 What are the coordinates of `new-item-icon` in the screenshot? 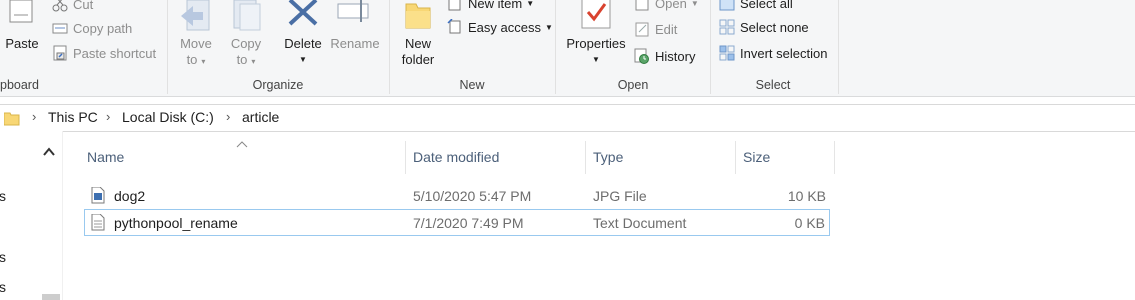 It's located at (455, 5).